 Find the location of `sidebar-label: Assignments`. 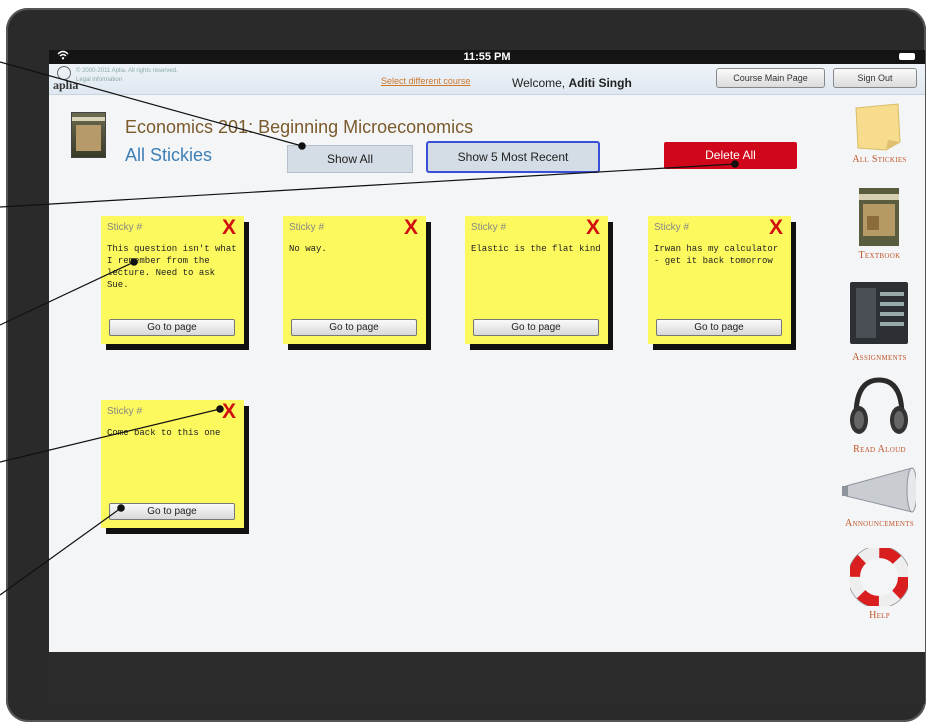

sidebar-label: Assignments is located at coordinates (879, 357).